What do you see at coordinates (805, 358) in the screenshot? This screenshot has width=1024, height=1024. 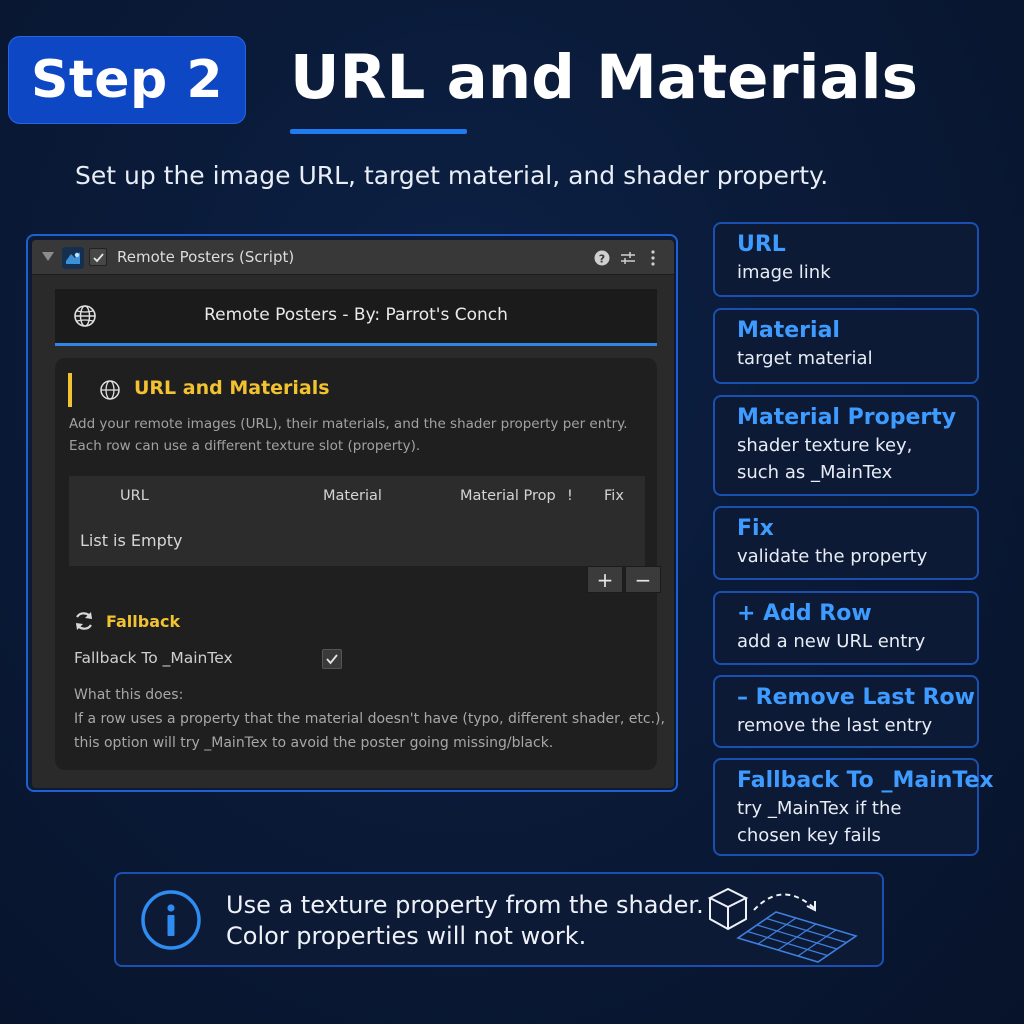 I see `info-card-desc: target material` at bounding box center [805, 358].